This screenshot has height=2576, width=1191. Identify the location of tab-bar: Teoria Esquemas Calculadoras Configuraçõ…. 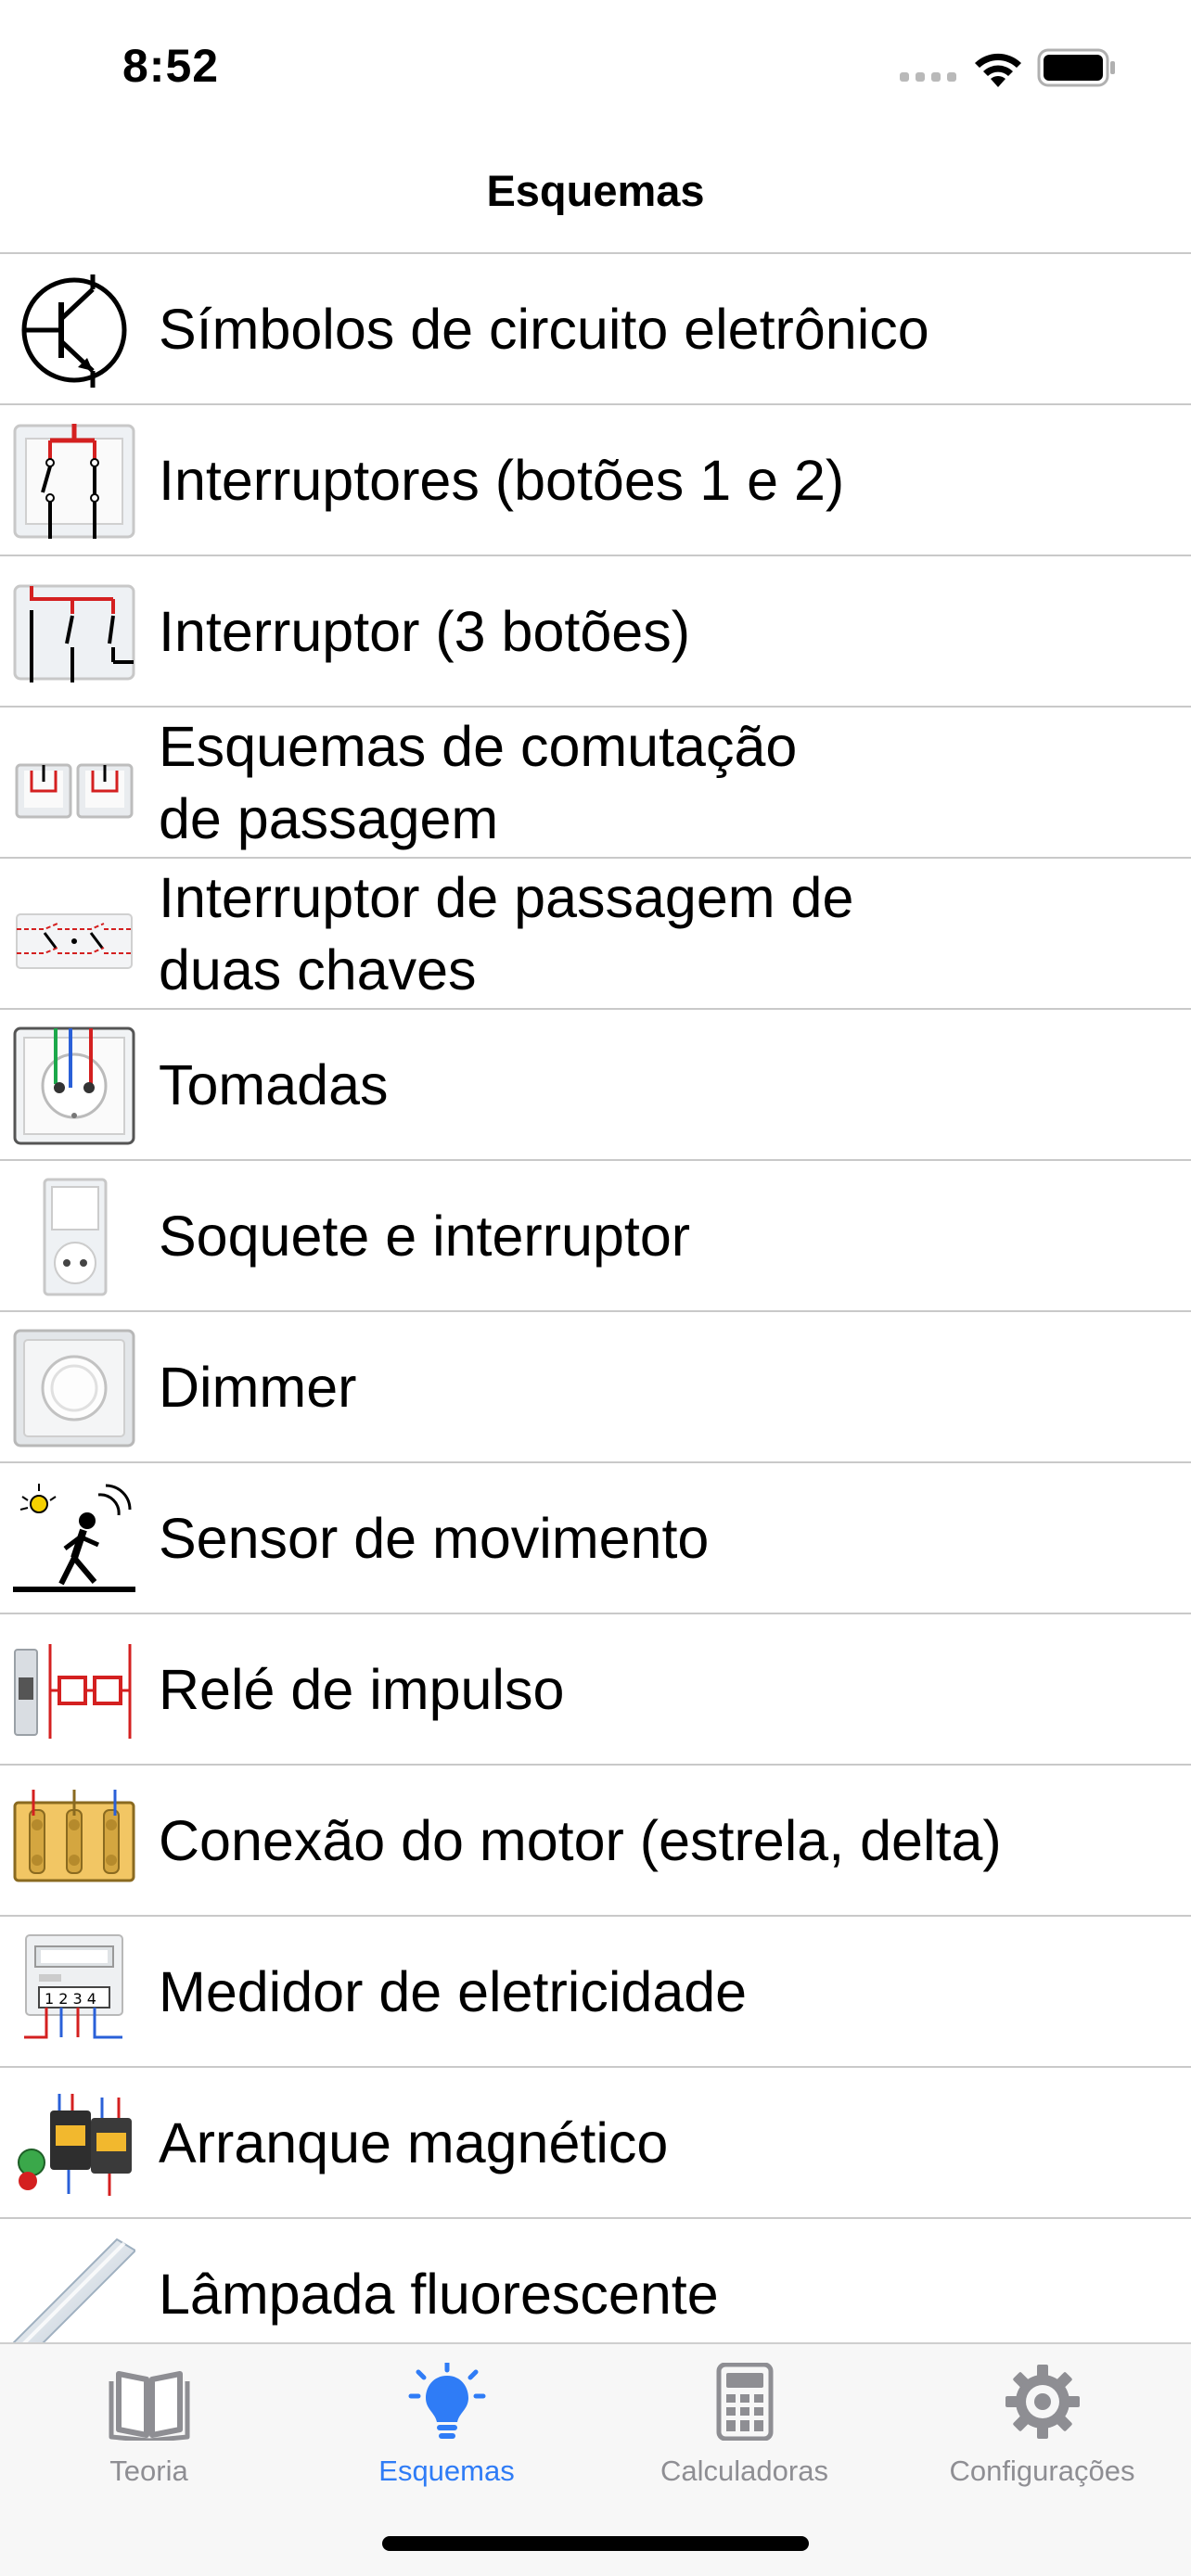
(595, 2459).